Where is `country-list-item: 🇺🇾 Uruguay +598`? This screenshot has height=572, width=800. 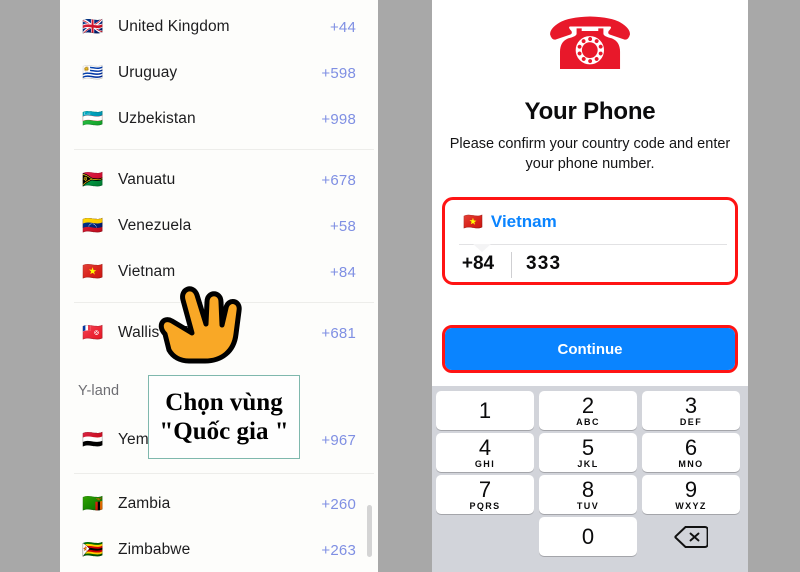 country-list-item: 🇺🇾 Uruguay +598 is located at coordinates (219, 73).